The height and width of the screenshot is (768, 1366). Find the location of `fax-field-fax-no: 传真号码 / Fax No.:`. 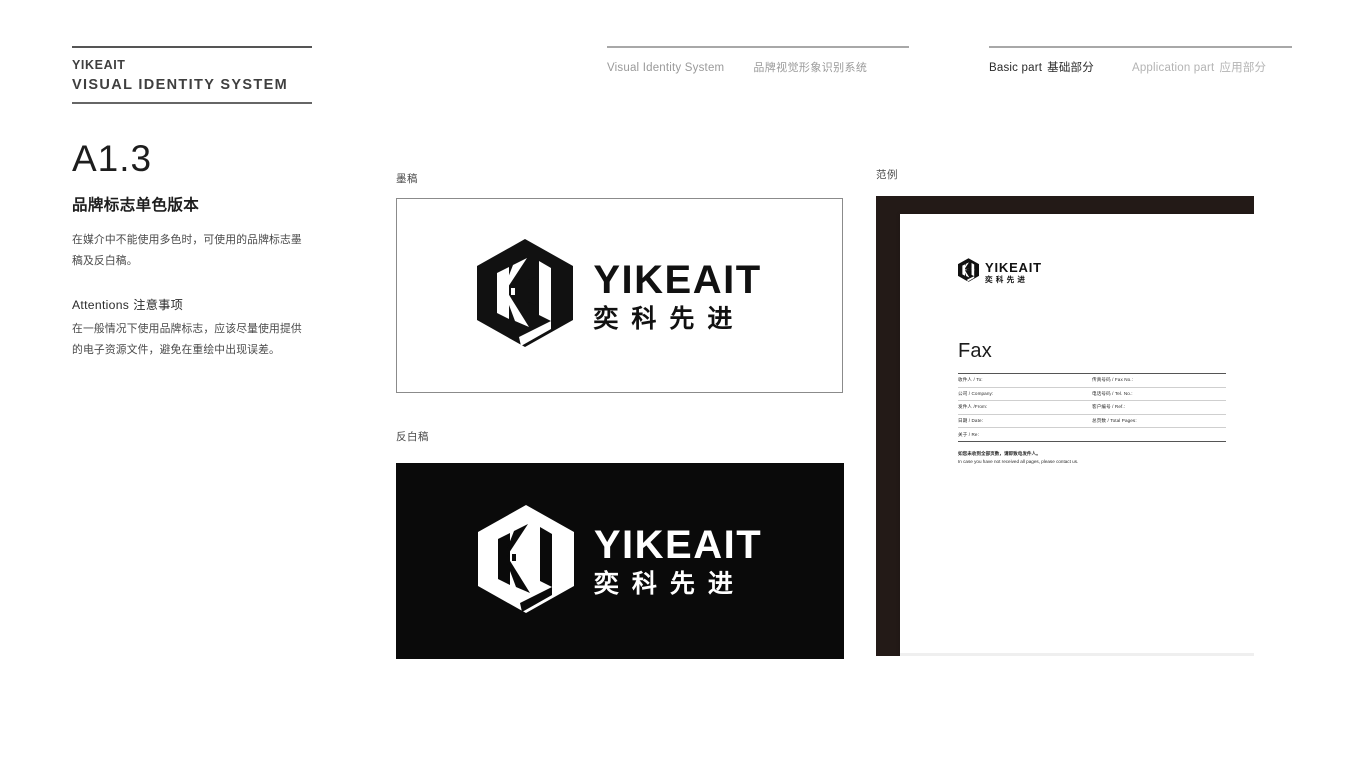

fax-field-fax-no: 传真号码 / Fax No.: is located at coordinates (1113, 380).